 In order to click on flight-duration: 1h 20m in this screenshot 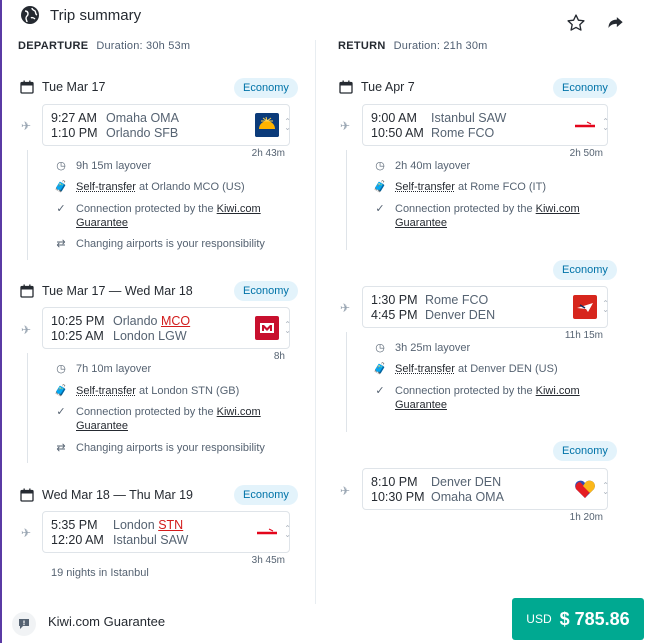, I will do `click(586, 517)`.